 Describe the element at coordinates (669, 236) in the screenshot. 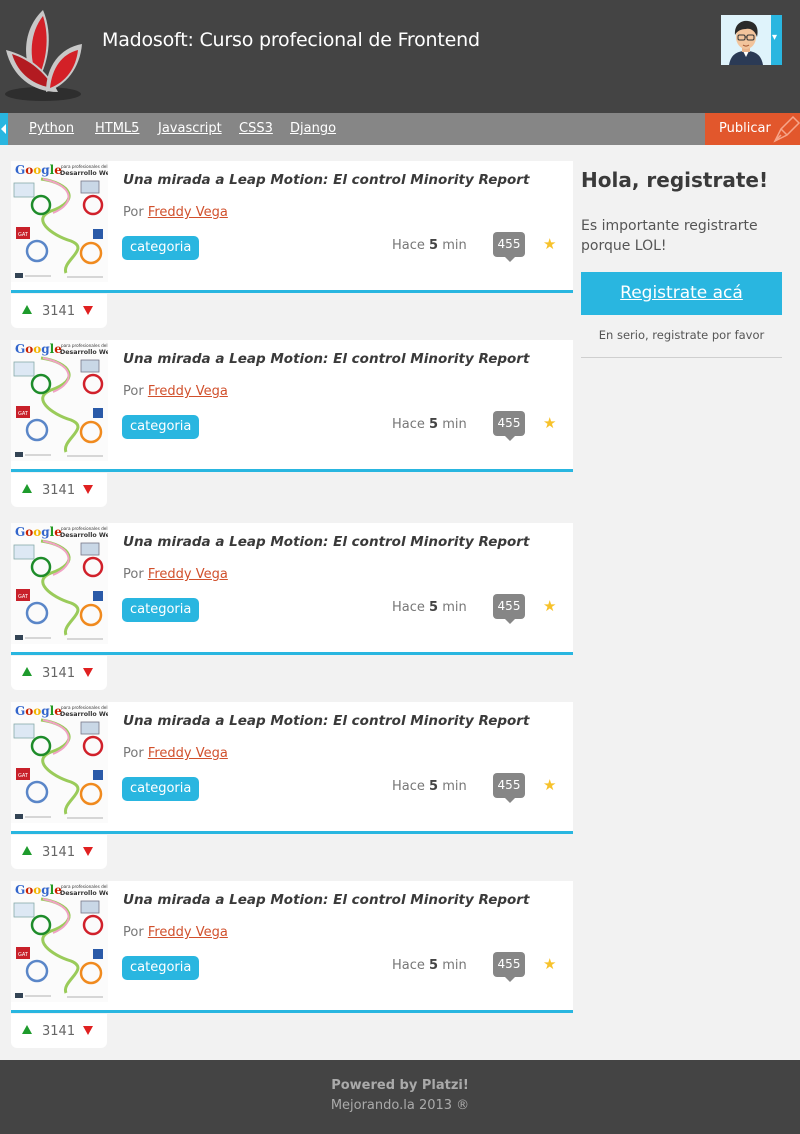

I see `register-text: Es importante registrarte porque LOL!` at that location.